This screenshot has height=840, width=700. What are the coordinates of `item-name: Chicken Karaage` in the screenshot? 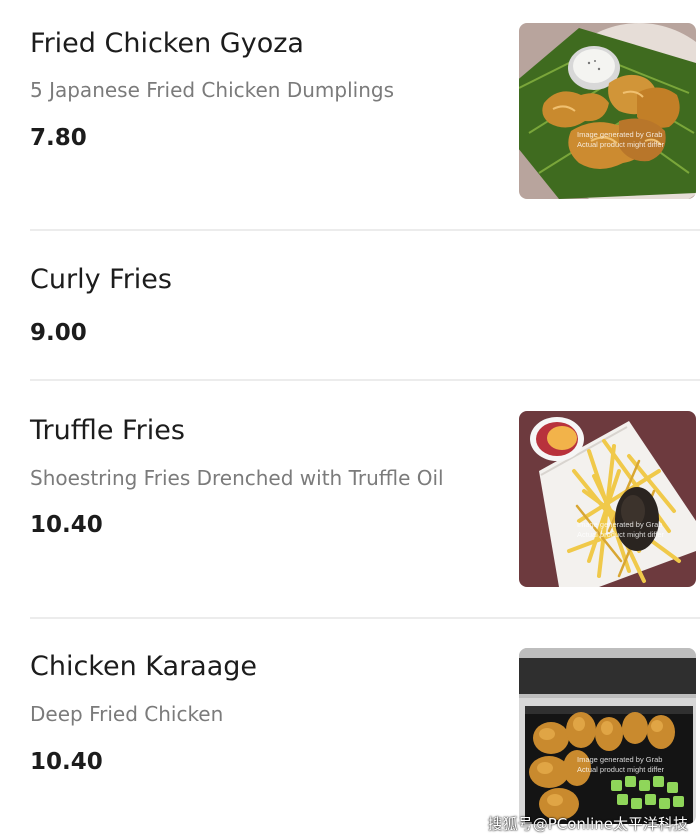 It's located at (144, 666).